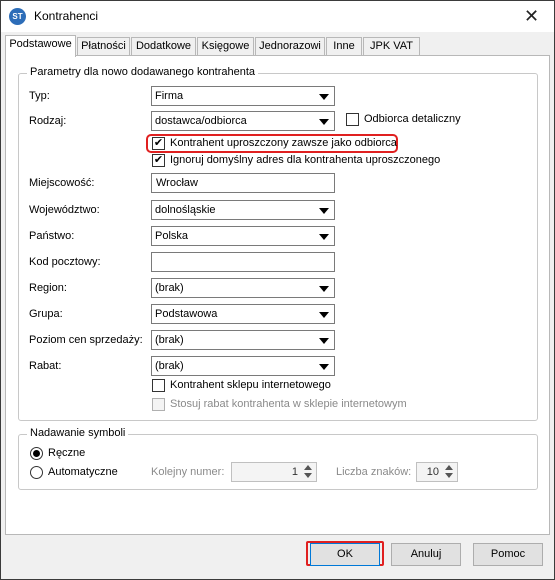 Image resolution: width=555 pixels, height=580 pixels. I want to click on rodzaj-label: Rodzaj:, so click(48, 121).